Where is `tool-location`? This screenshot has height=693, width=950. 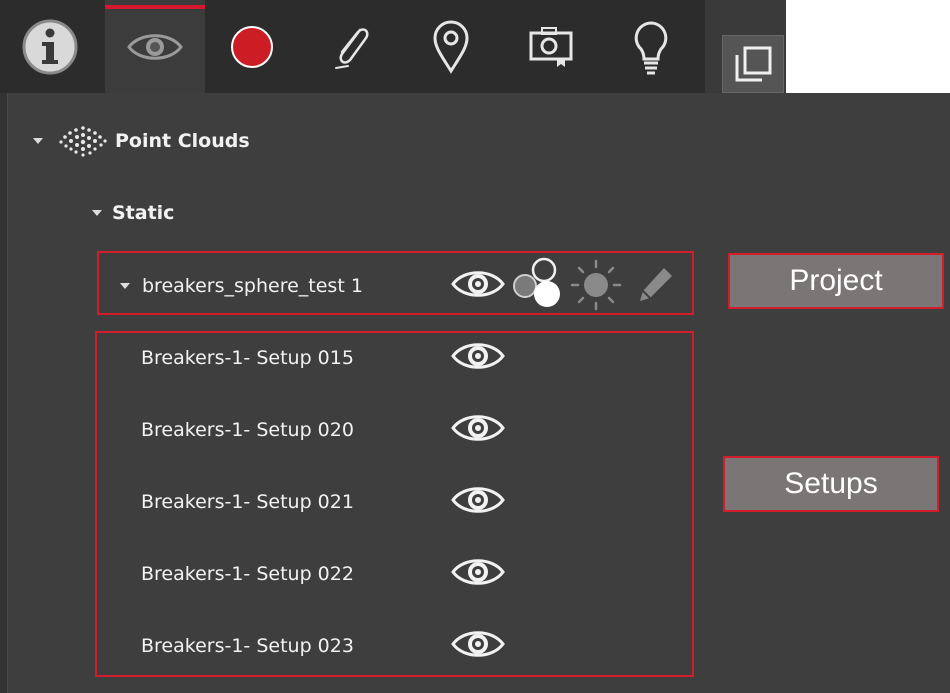
tool-location is located at coordinates (451, 46).